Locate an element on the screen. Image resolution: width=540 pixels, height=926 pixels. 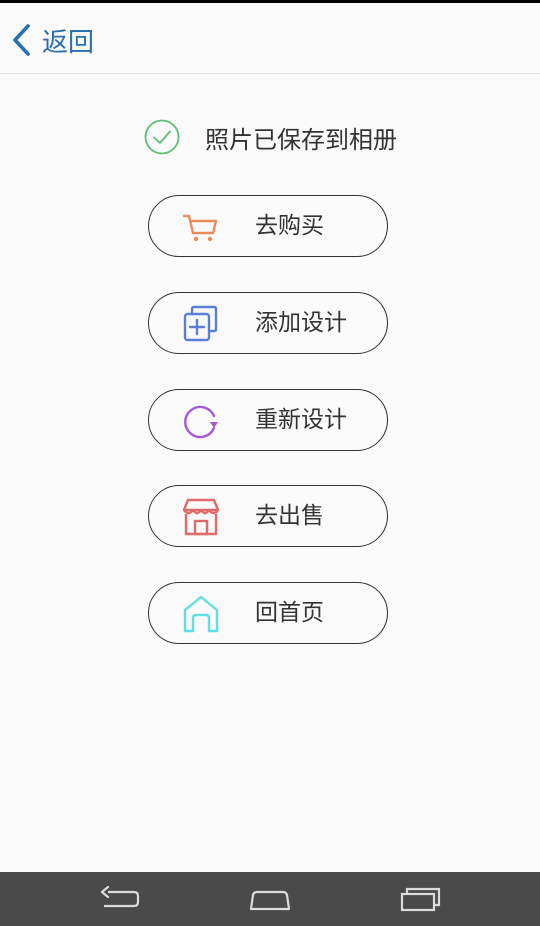
recents-icon is located at coordinates (420, 899).